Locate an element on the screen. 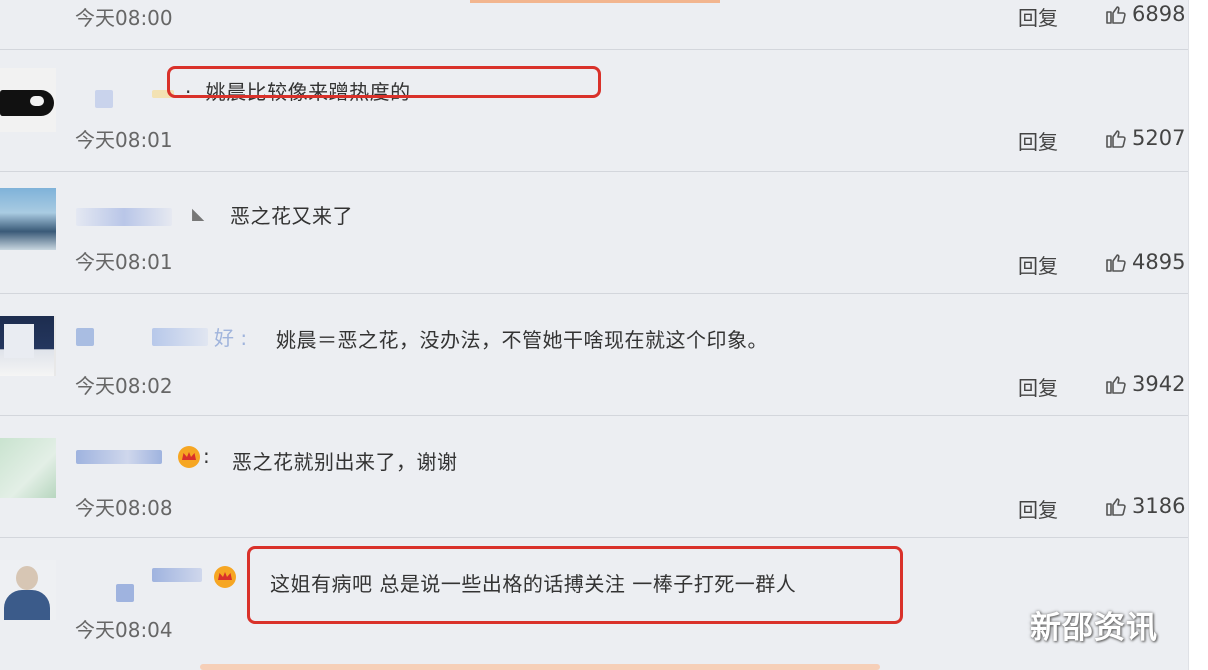  bottom-divider is located at coordinates (540, 667).